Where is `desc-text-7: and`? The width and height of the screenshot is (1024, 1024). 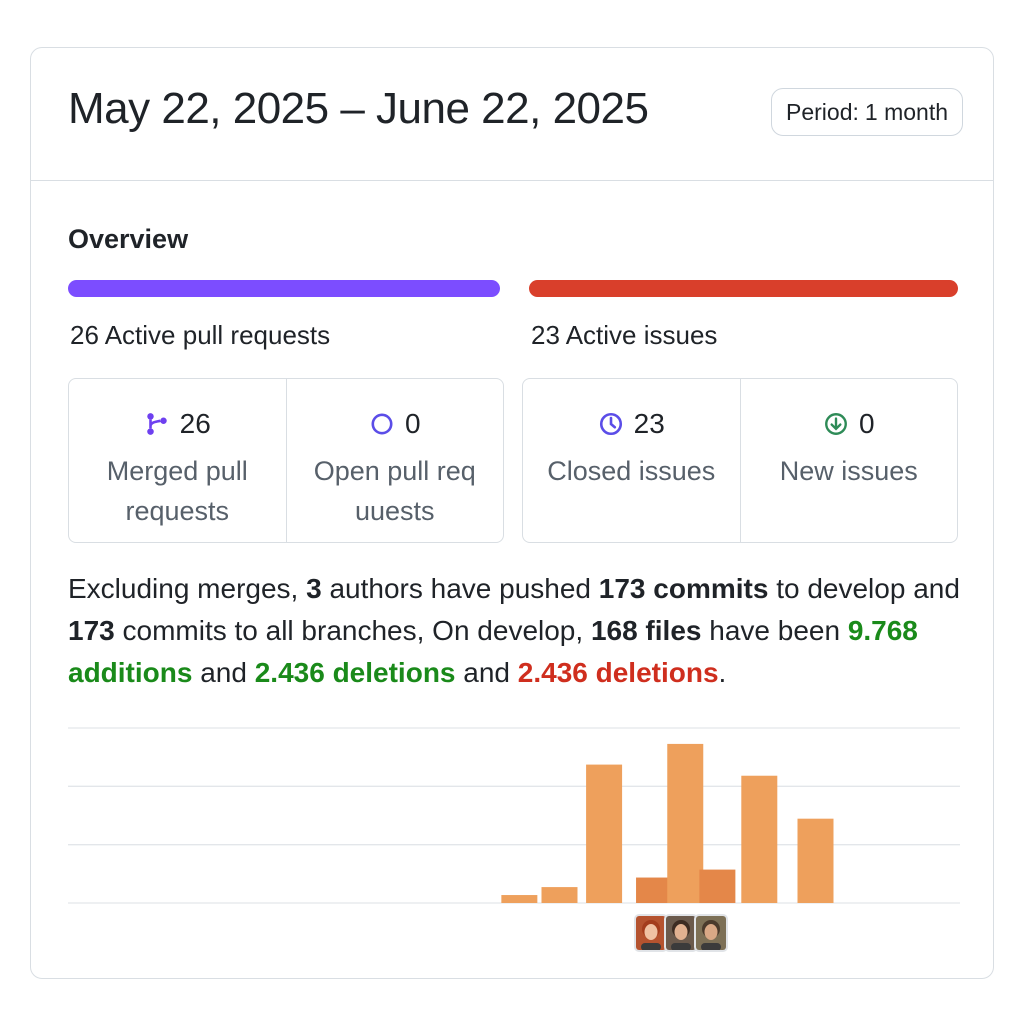 desc-text-7: and is located at coordinates (486, 672).